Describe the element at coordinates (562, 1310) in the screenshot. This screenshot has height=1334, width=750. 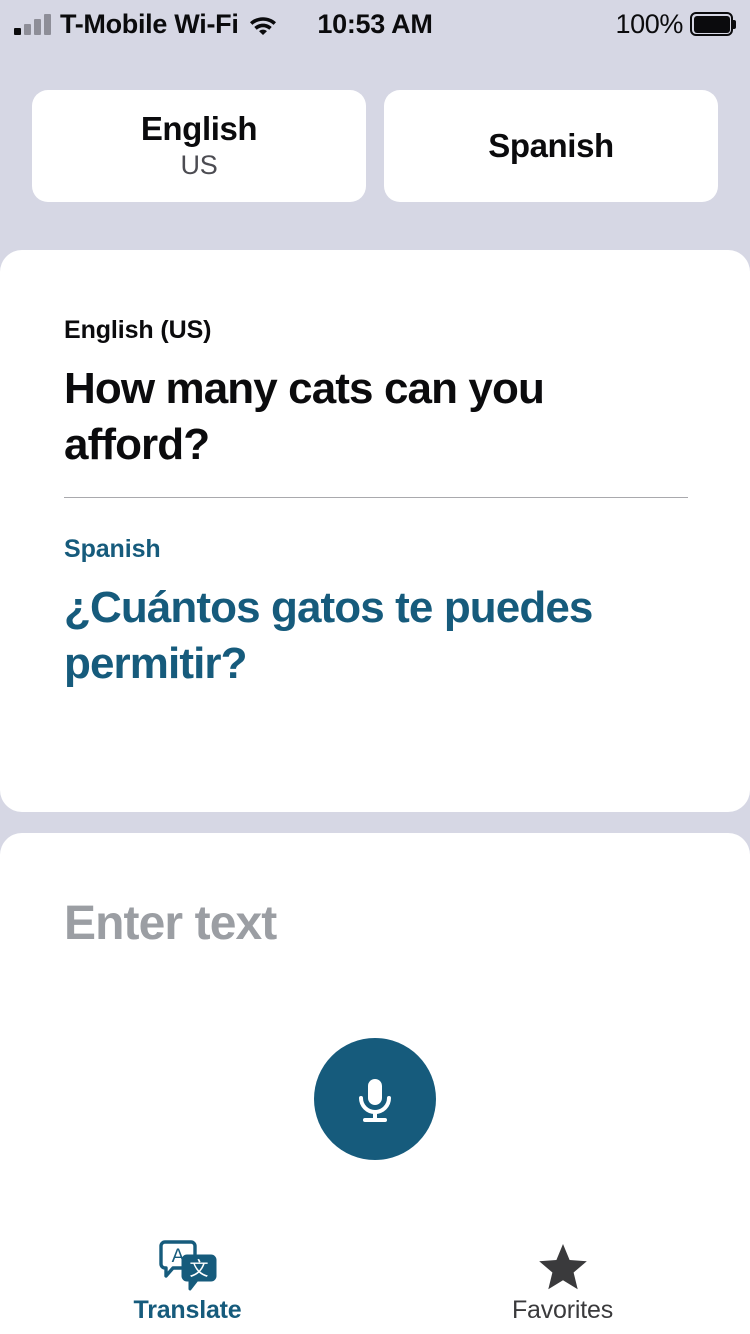
I see `tab-favorites-label: Favorites` at that location.